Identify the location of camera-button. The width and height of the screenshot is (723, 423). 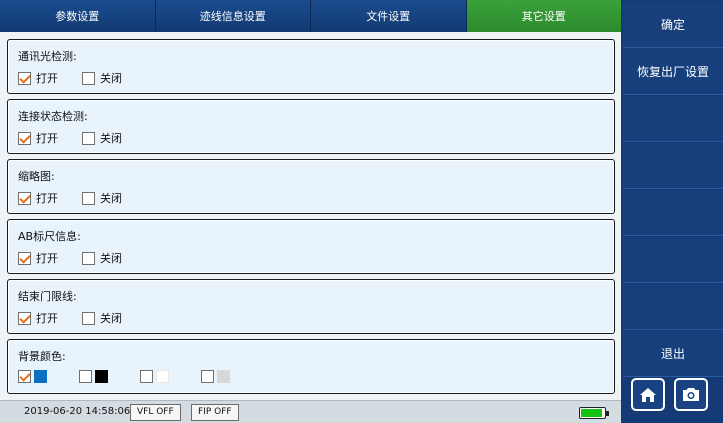
(691, 394).